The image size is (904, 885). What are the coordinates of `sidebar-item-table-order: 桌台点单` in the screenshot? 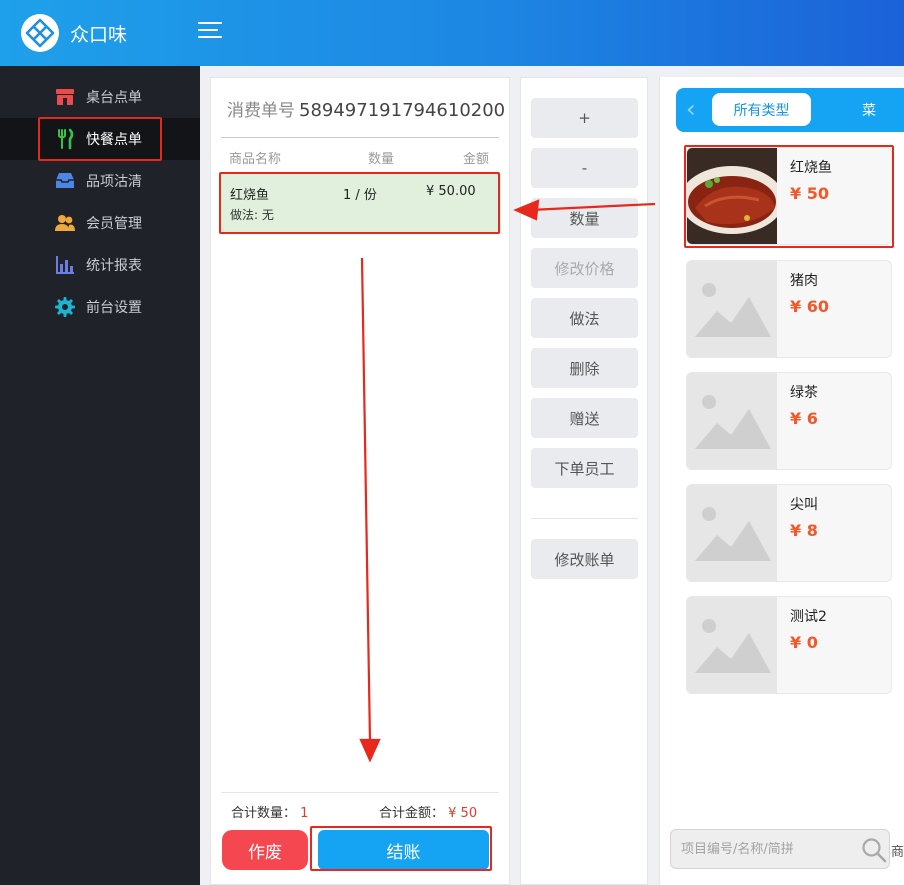 It's located at (100, 97).